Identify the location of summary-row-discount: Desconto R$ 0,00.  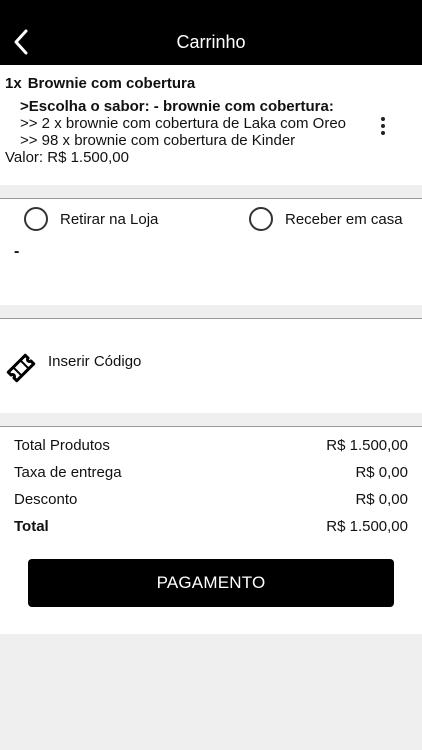
(211, 499).